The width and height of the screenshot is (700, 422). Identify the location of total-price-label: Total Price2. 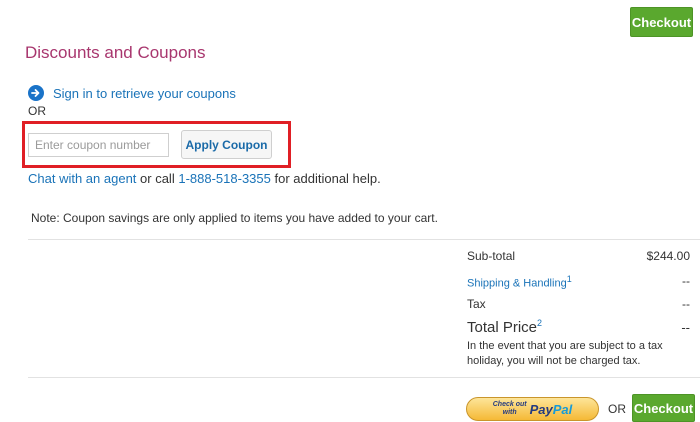
(504, 327).